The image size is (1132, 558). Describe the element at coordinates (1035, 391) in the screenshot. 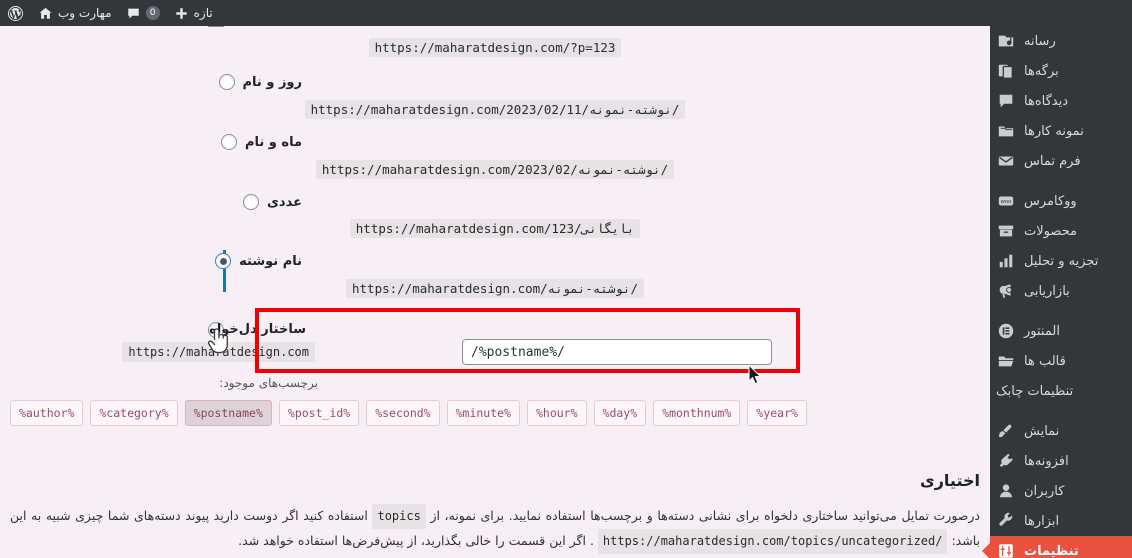

I see `sidebar-label-chabok-settings: تنظیمات چابک` at that location.